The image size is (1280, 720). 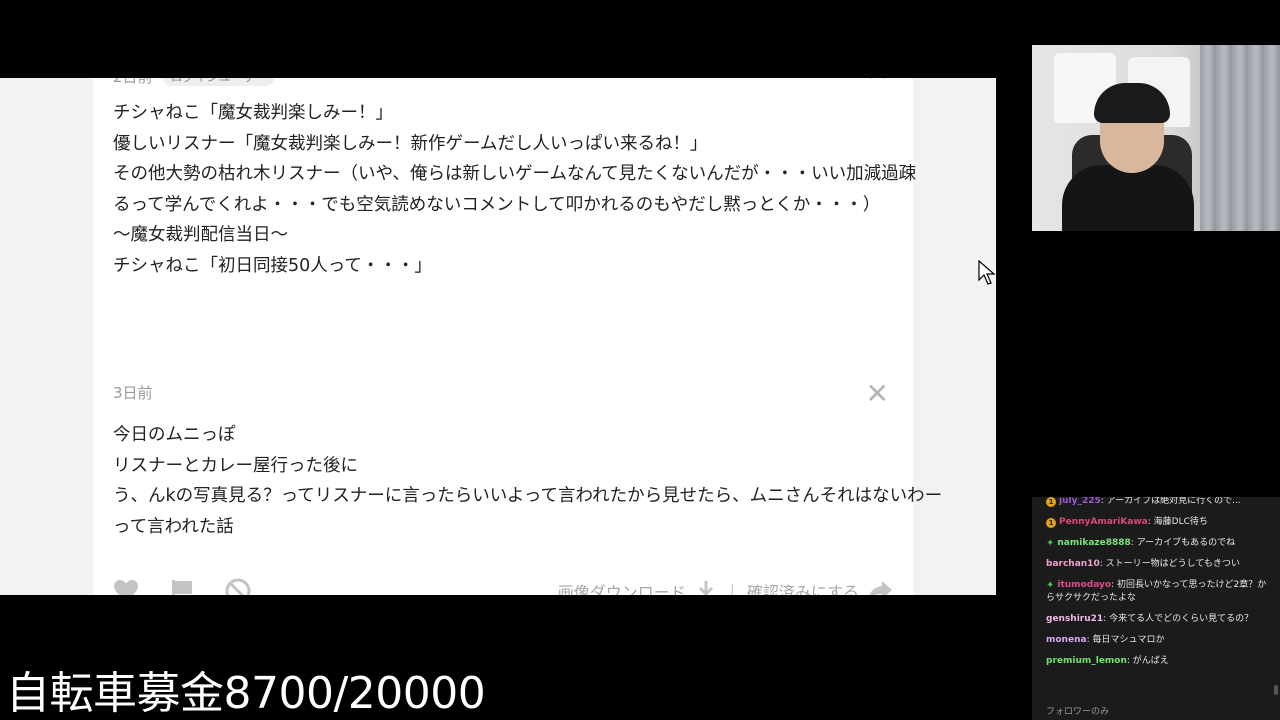 I want to click on chat-username: monena, so click(x=1066, y=640).